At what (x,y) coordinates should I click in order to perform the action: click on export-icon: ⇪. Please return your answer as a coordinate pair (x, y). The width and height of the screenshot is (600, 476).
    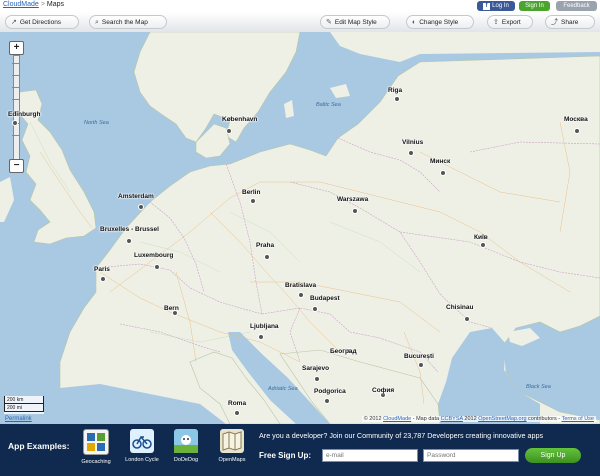
    Looking at the image, I should click on (496, 22).